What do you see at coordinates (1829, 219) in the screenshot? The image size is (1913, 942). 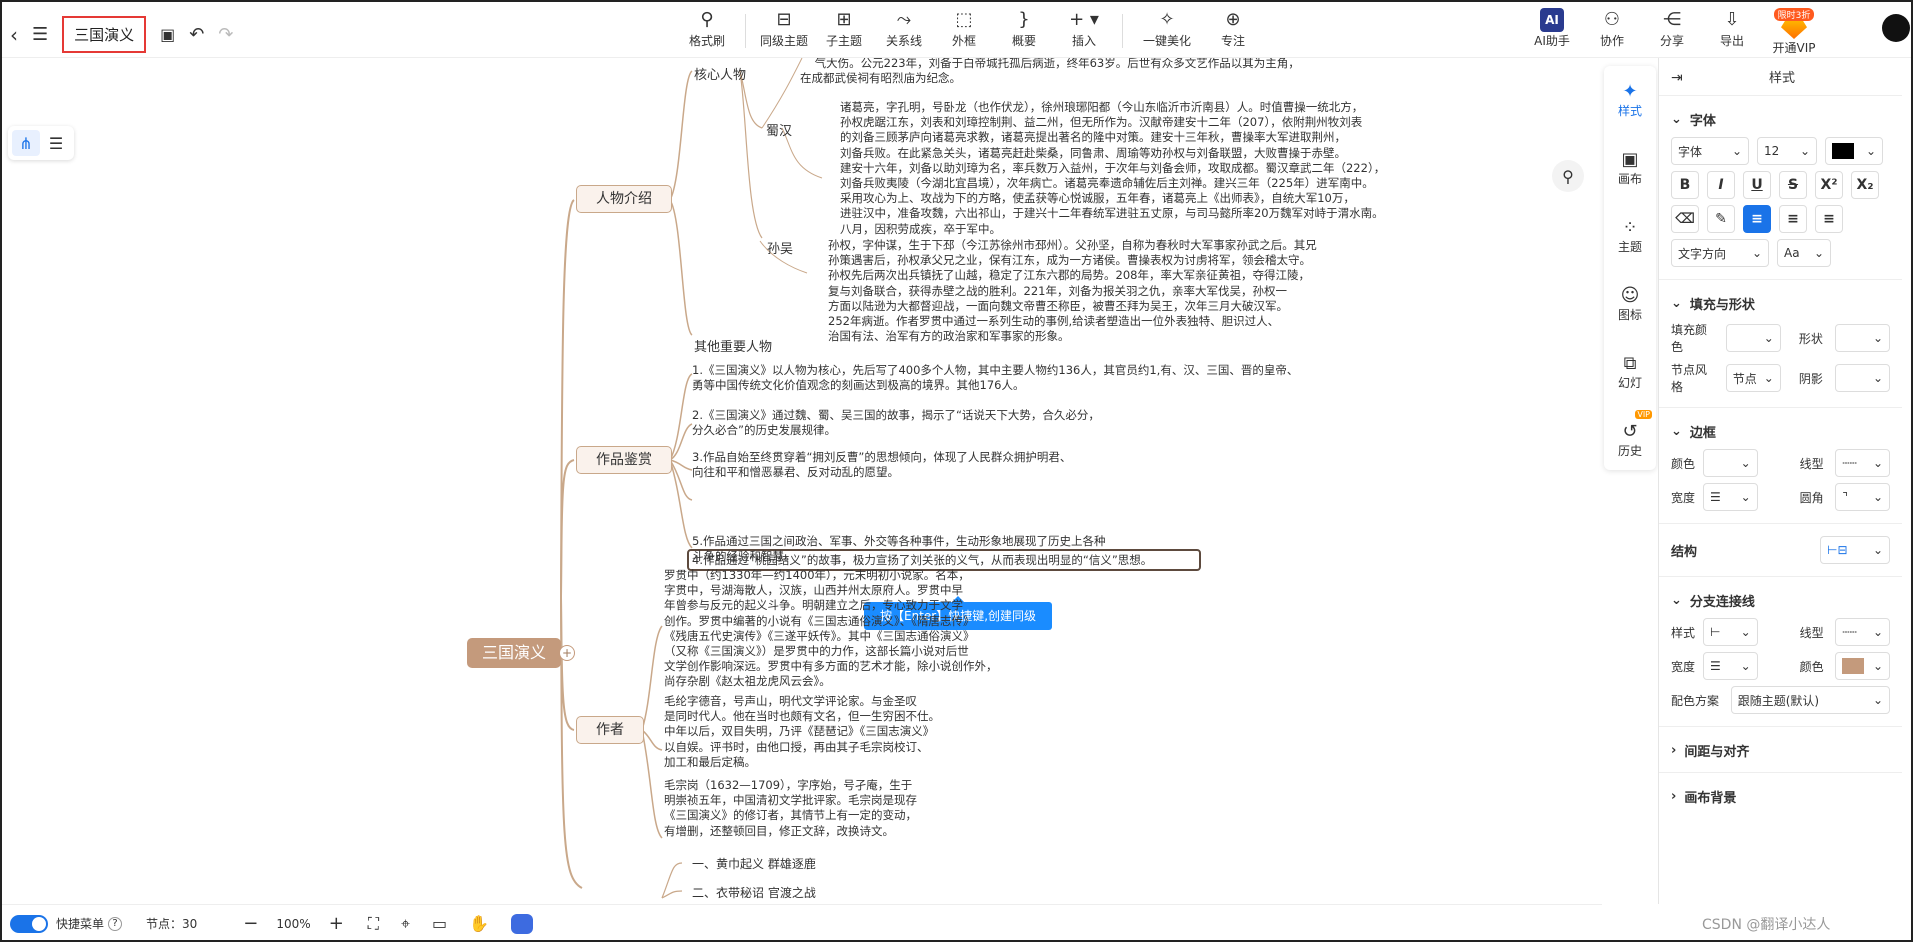 I see `align-right-icon: ≡` at bounding box center [1829, 219].